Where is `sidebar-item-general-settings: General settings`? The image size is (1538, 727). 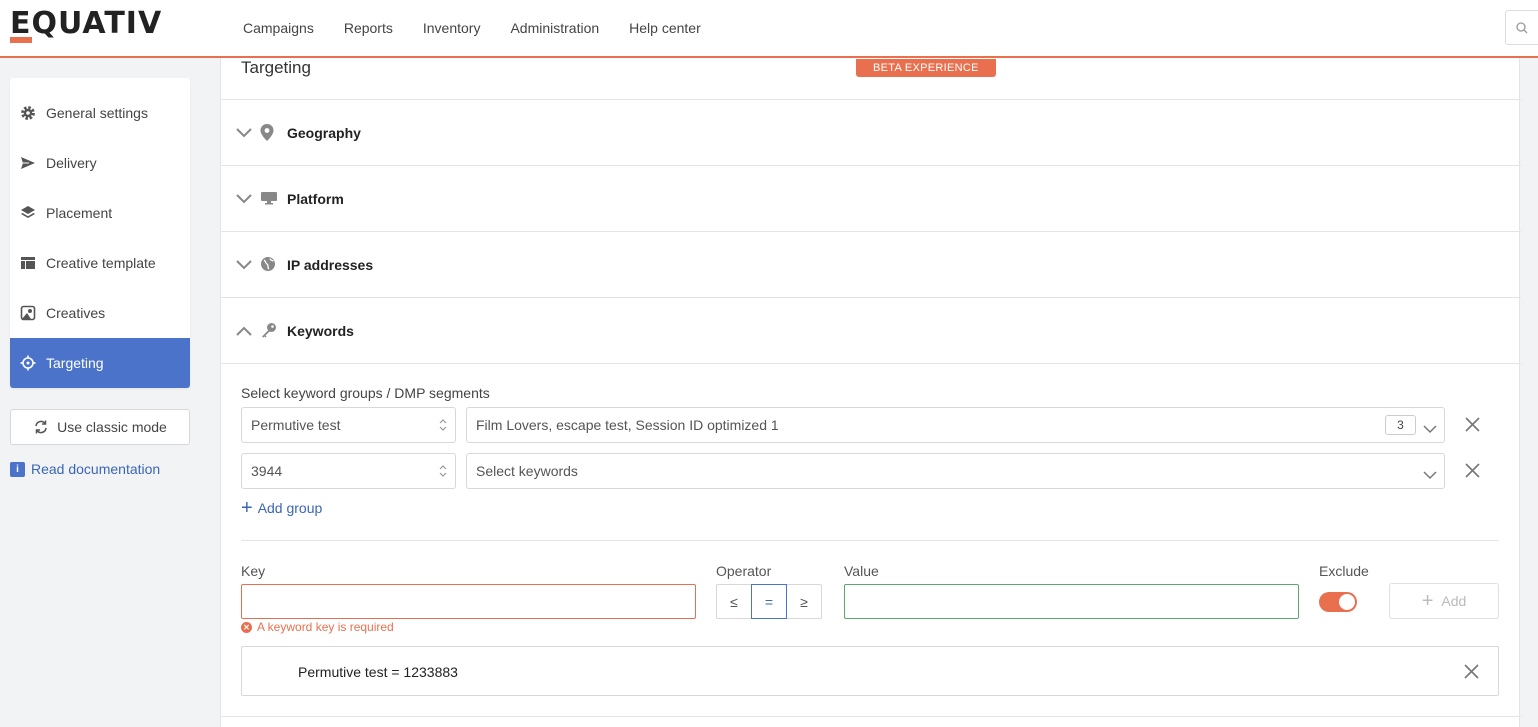 sidebar-item-general-settings: General settings is located at coordinates (100, 113).